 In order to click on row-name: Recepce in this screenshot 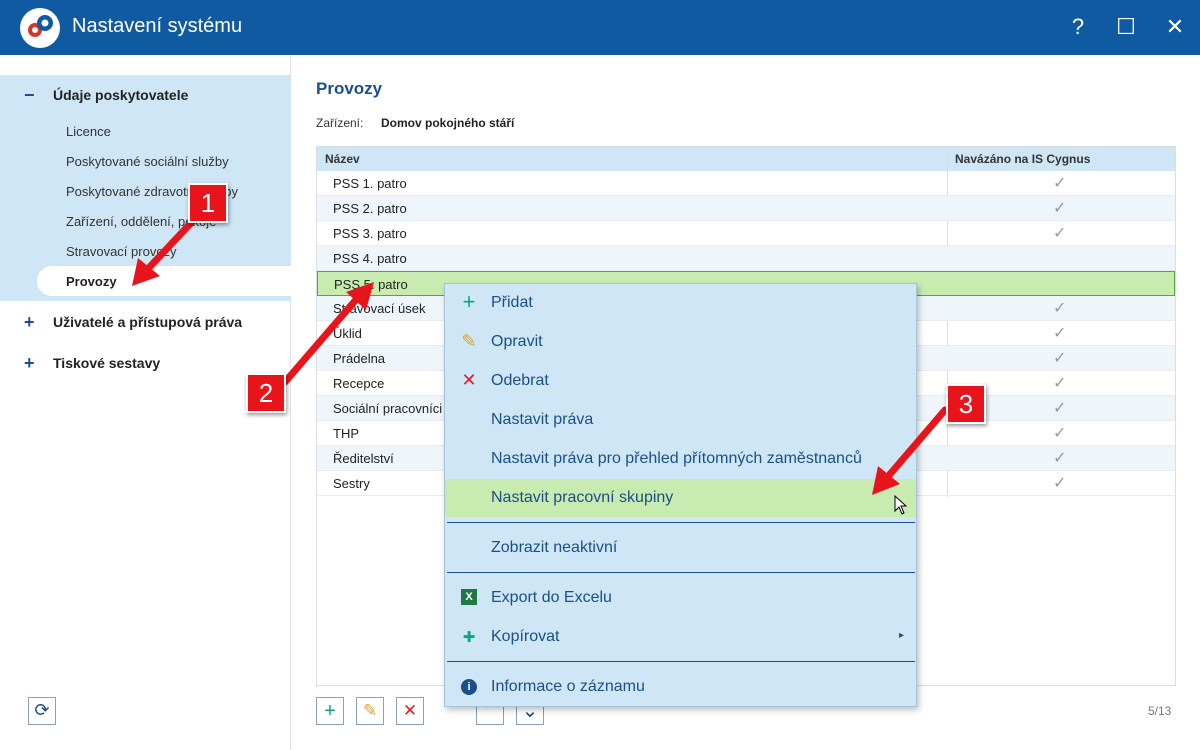, I will do `click(359, 383)`.